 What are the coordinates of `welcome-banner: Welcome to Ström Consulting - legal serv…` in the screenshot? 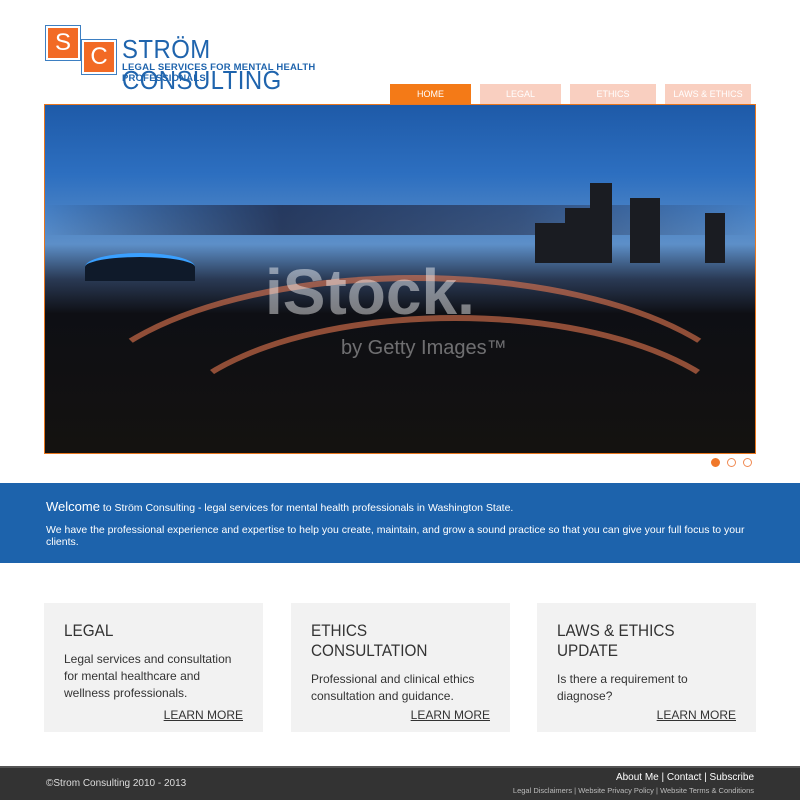 It's located at (400, 523).